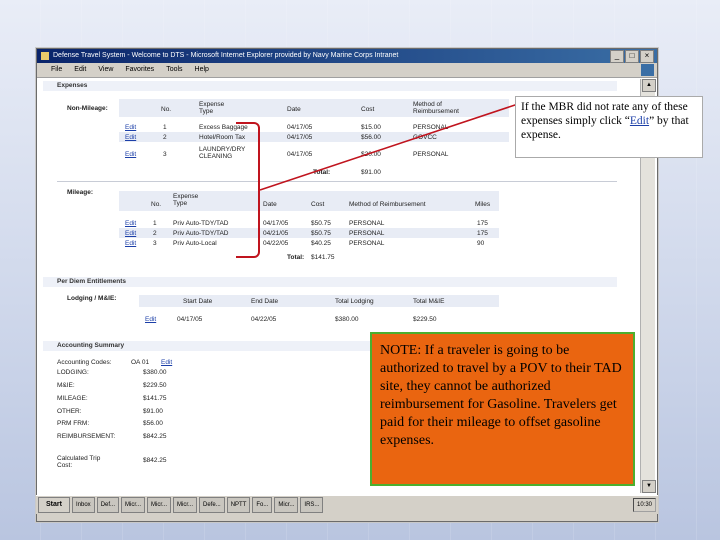  Describe the element at coordinates (639, 121) in the screenshot. I see `callout-edit-word: Edit` at that location.